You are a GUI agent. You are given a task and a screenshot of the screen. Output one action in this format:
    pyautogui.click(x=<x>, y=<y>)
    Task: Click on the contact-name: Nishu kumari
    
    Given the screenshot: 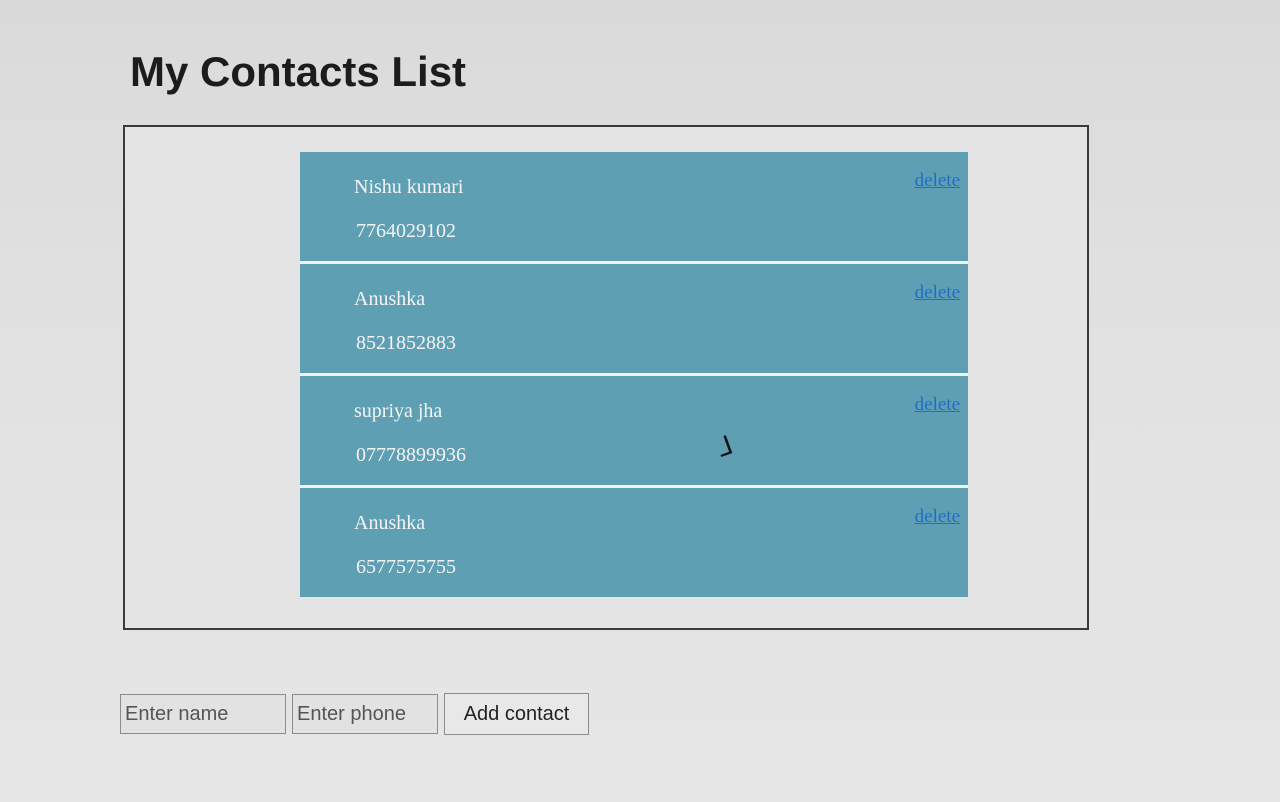 What is the action you would take?
    pyautogui.click(x=409, y=187)
    